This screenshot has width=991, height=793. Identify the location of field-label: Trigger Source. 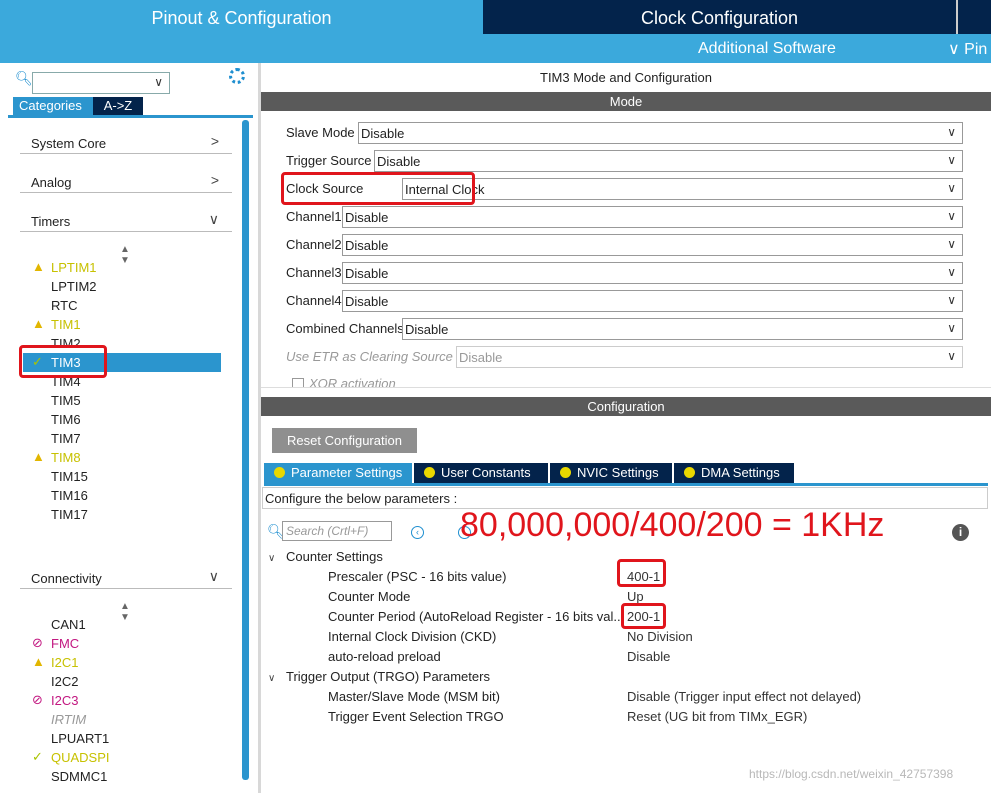
(329, 160).